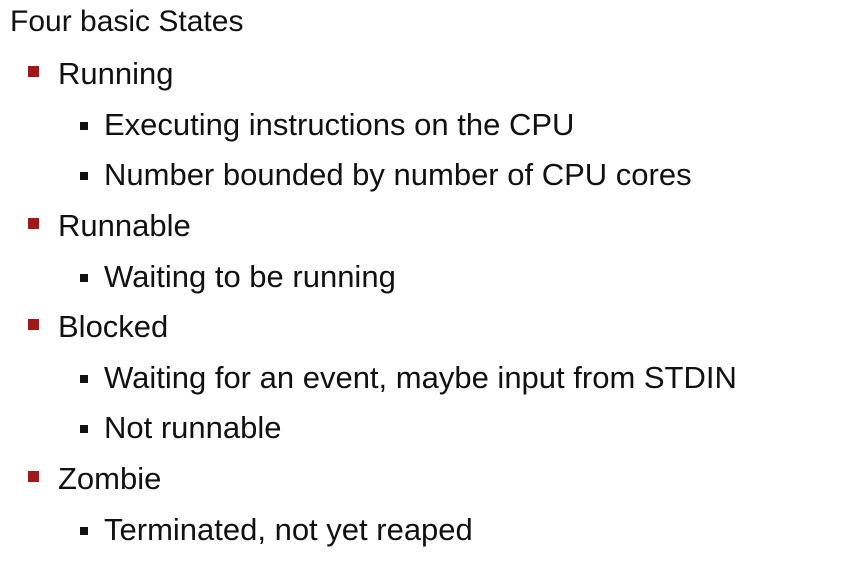 This screenshot has width=841, height=567. What do you see at coordinates (288, 529) in the screenshot?
I see `state-detail-text: Terminated, not yet reaped` at bounding box center [288, 529].